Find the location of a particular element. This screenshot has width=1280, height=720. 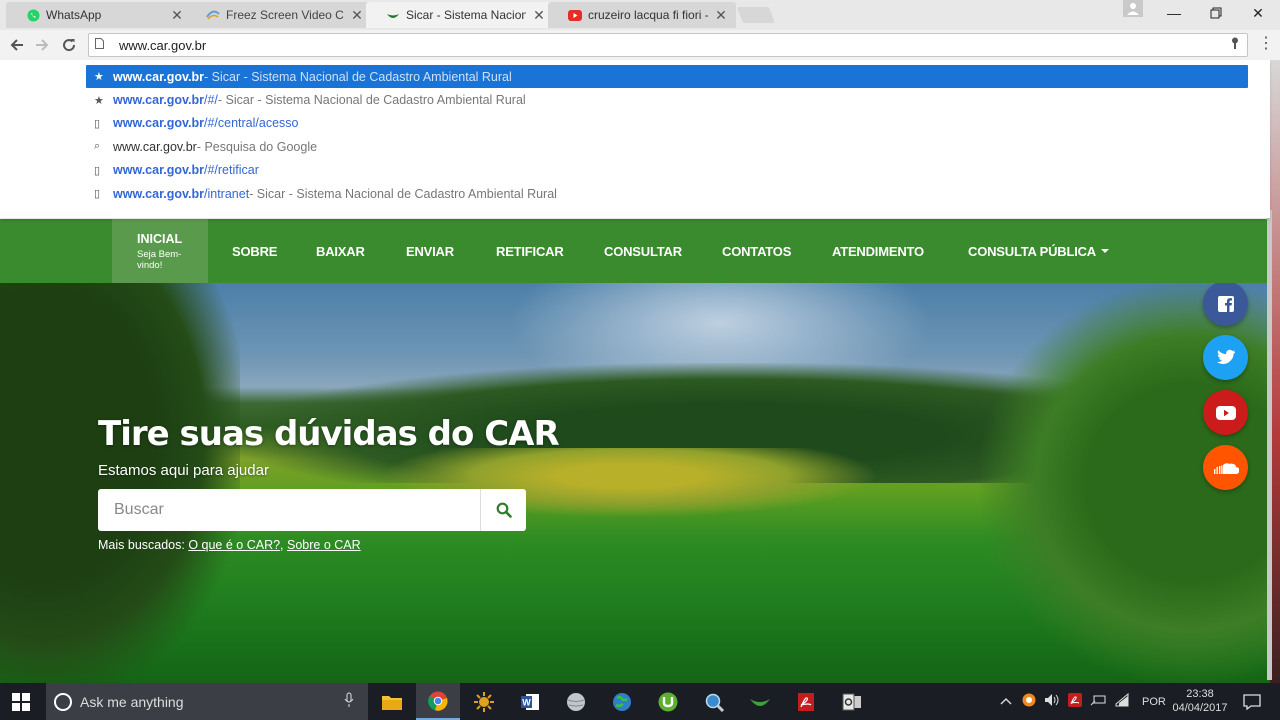

file-explorer-icon is located at coordinates (392, 701).